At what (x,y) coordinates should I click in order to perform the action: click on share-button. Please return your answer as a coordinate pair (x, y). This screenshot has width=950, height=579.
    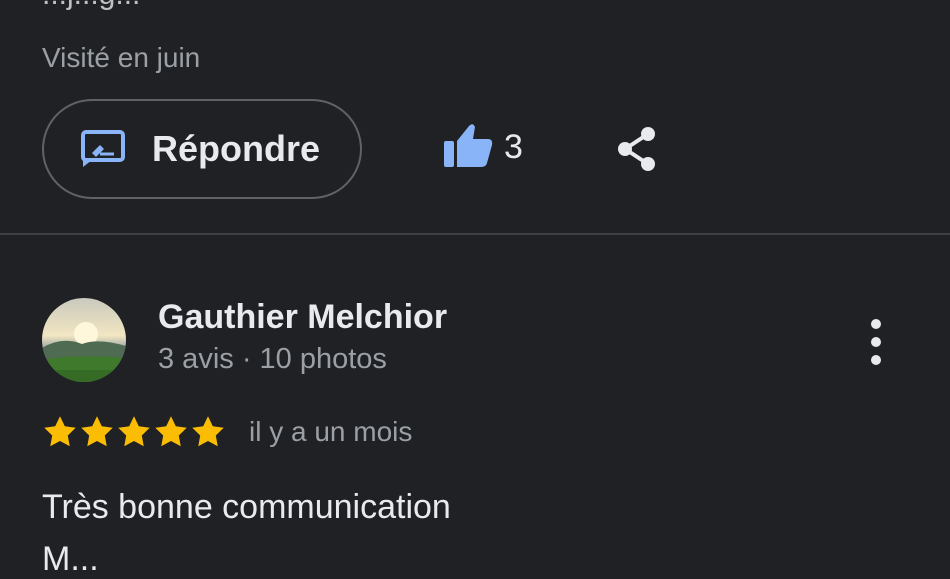
    Looking at the image, I should click on (637, 149).